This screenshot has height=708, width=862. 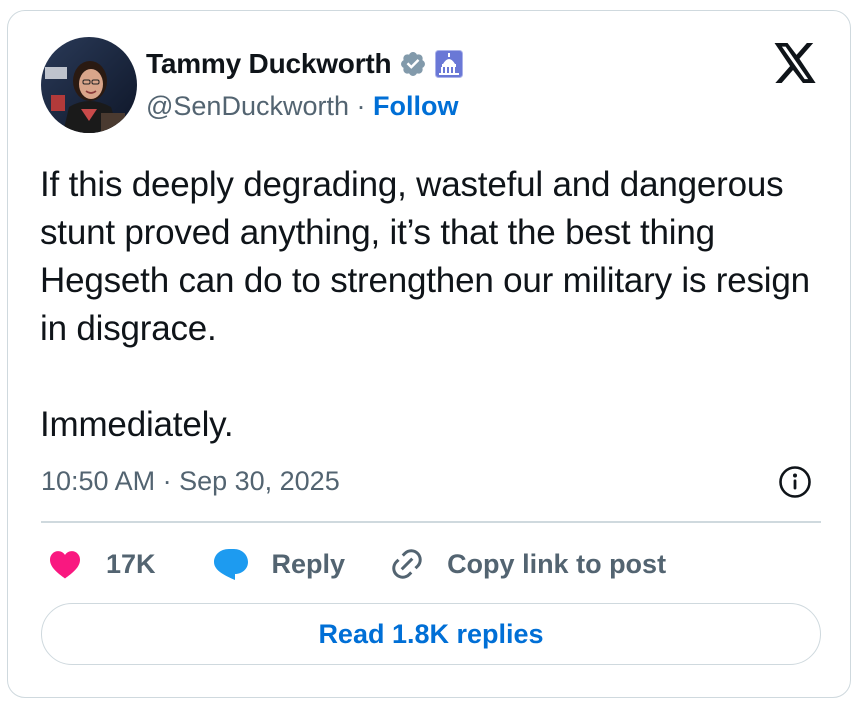 I want to click on copy-link-label: Copy link to post, so click(x=557, y=563).